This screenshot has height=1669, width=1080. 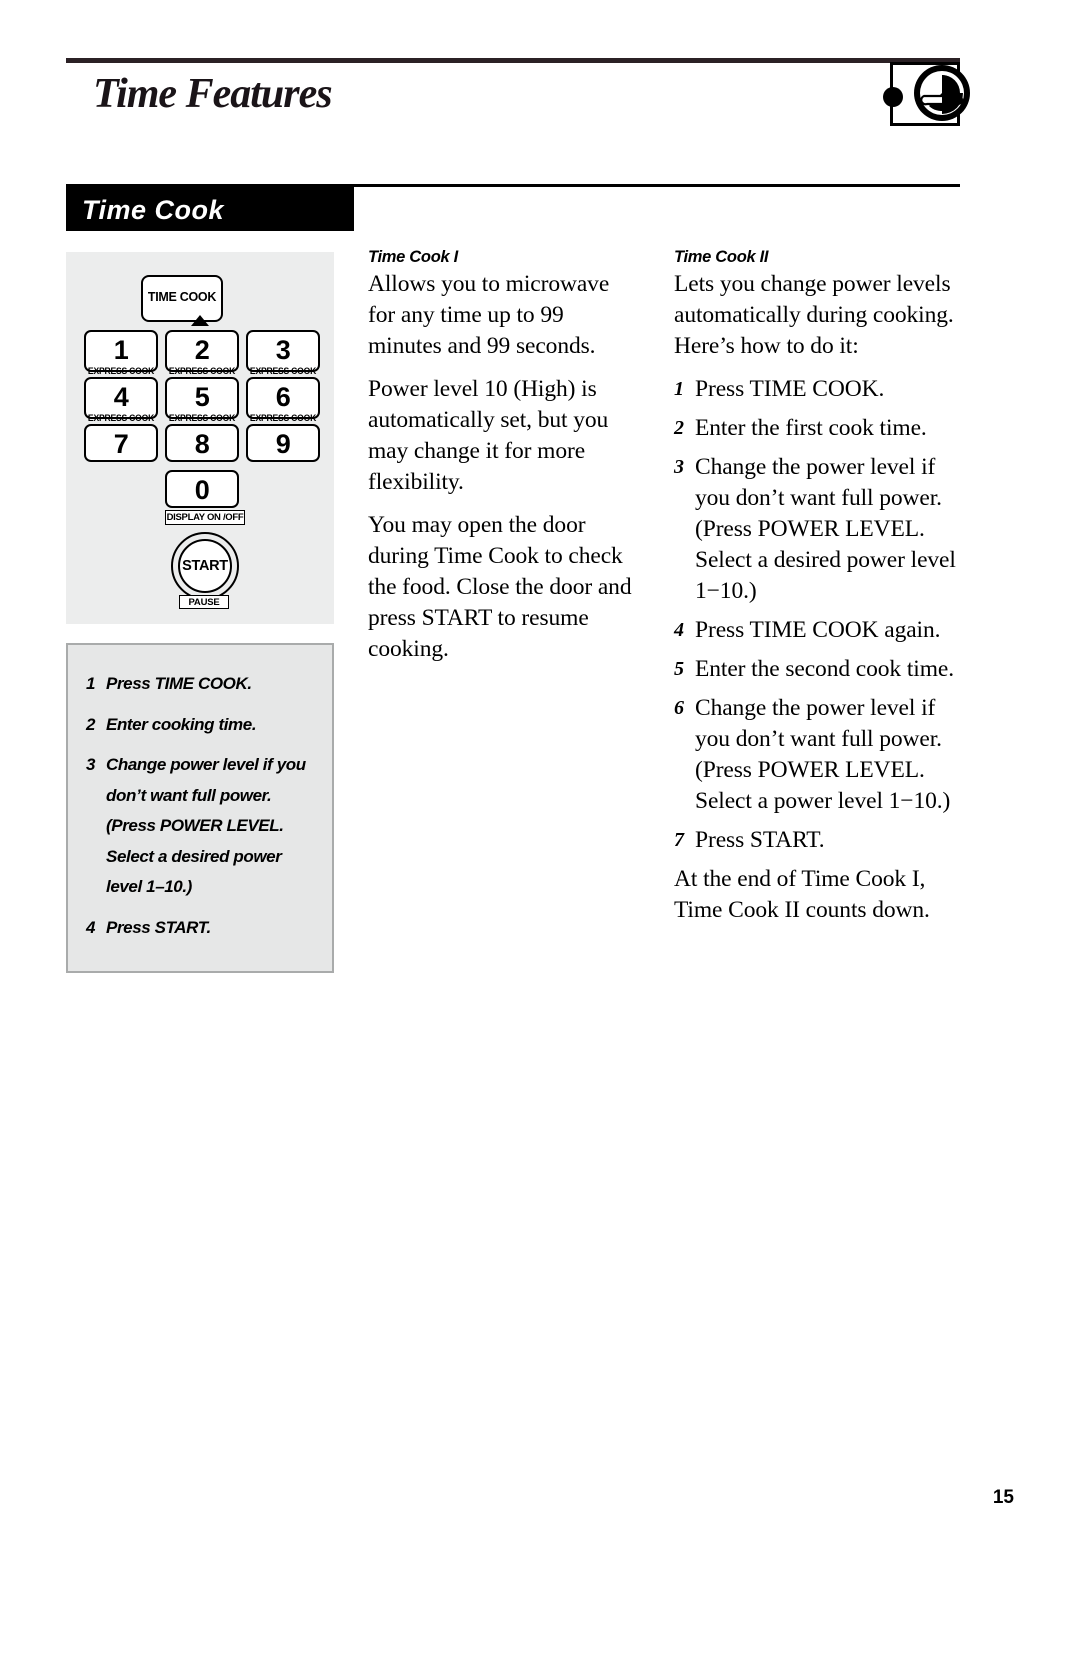 I want to click on steps-item-text: Enter cooking time., so click(x=181, y=724).